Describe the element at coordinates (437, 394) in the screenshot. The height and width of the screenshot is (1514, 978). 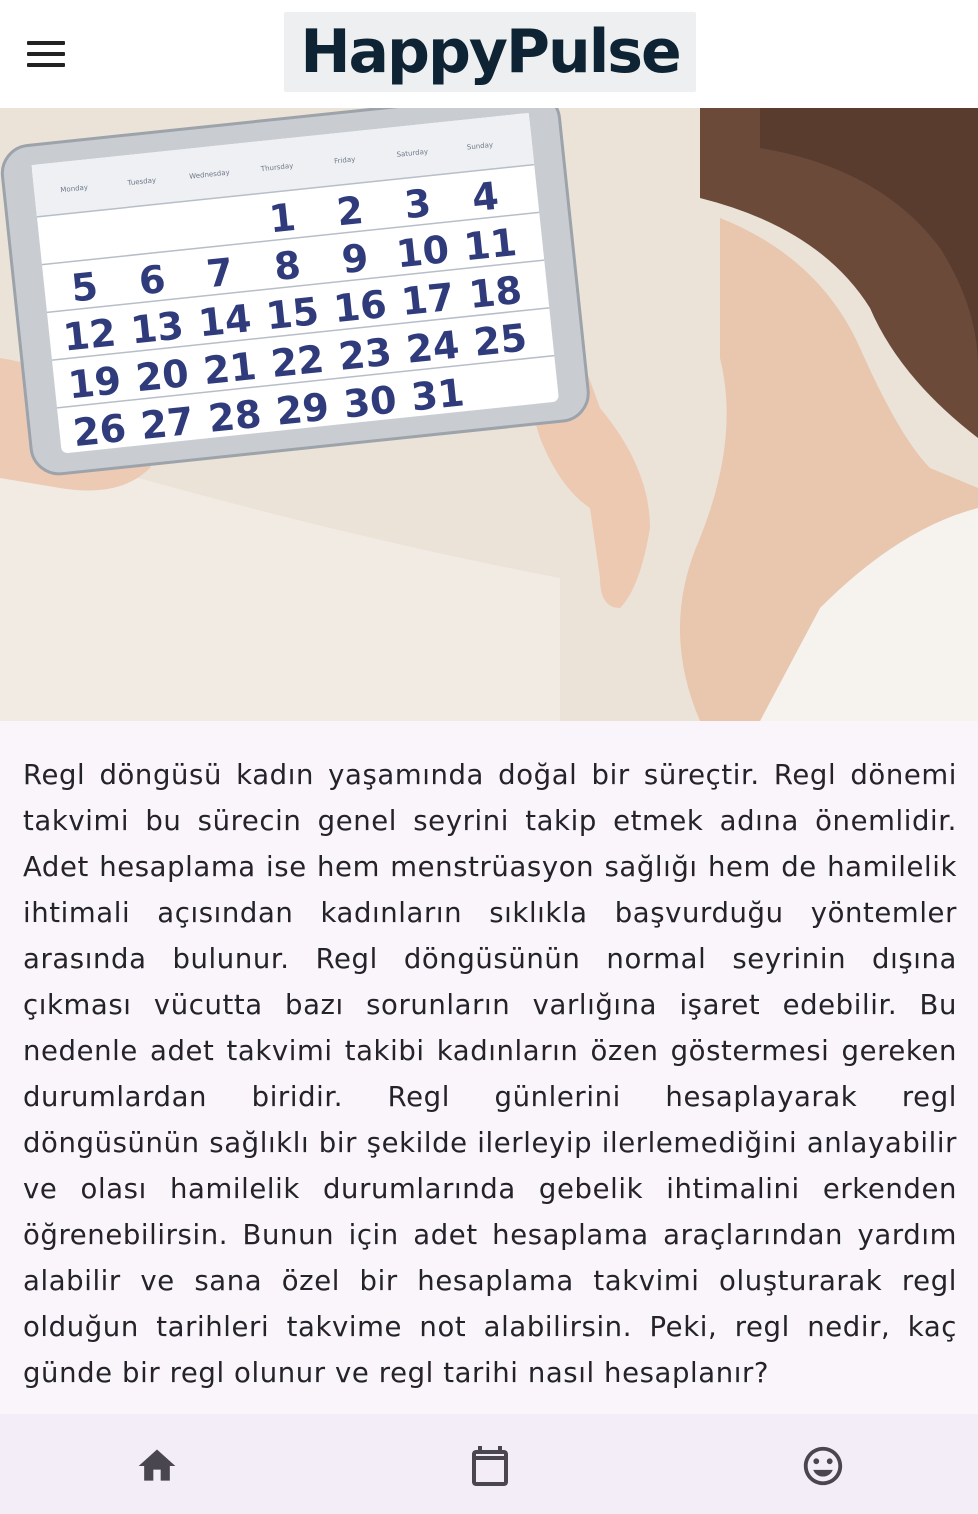
I see `calendar-day-number: 31` at that location.